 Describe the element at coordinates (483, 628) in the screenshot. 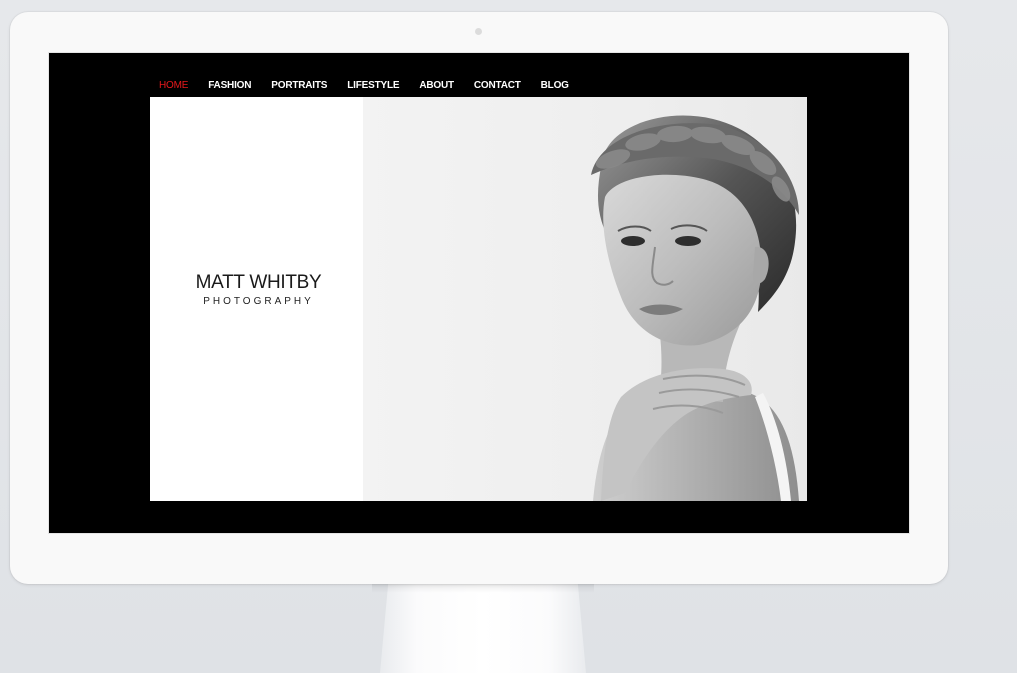

I see `monitor-stand` at that location.